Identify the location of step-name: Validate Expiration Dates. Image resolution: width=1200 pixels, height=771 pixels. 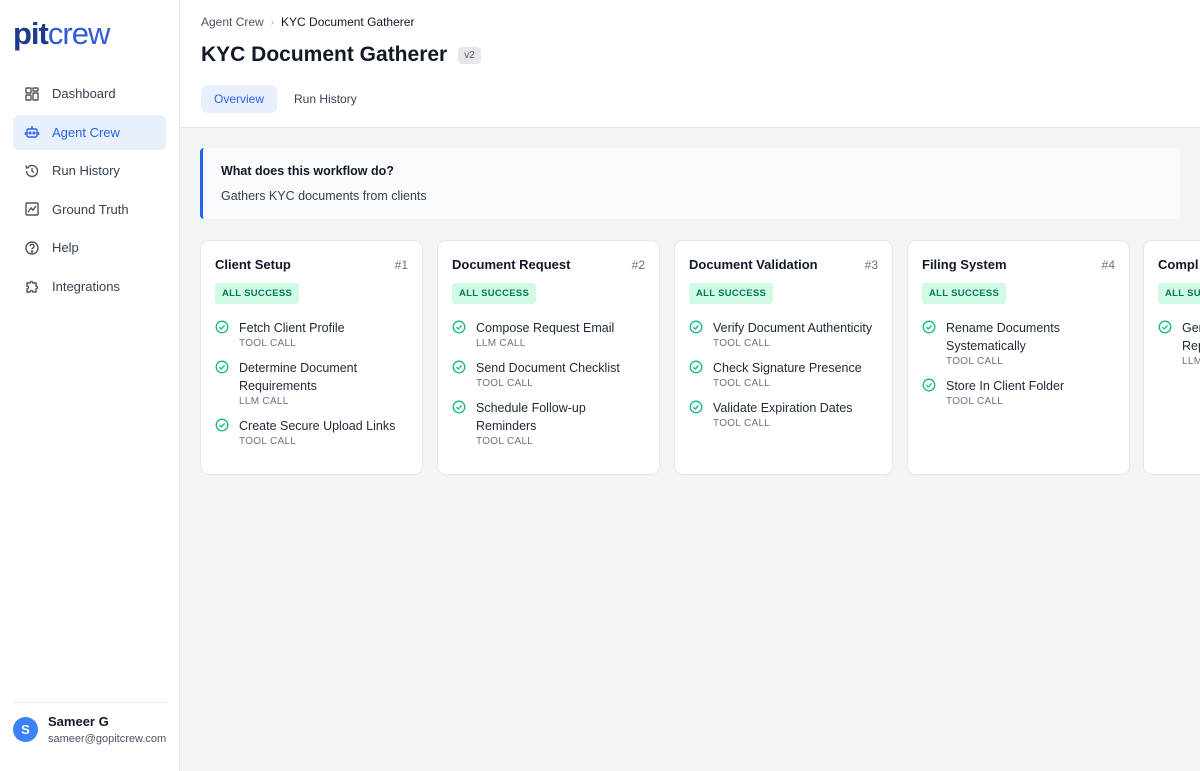
(783, 408).